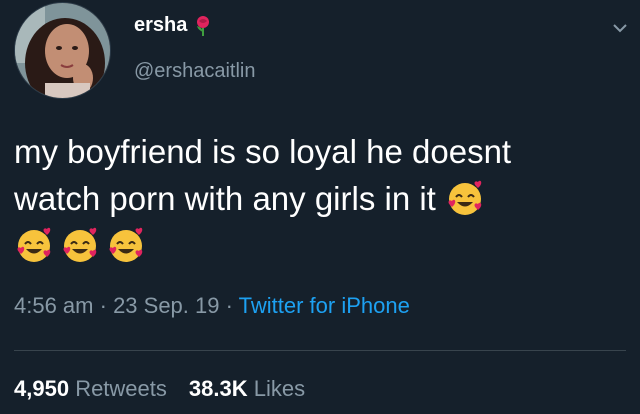  I want to click on tweet-text-line-2: watch porn with any girls in it, so click(320, 198).